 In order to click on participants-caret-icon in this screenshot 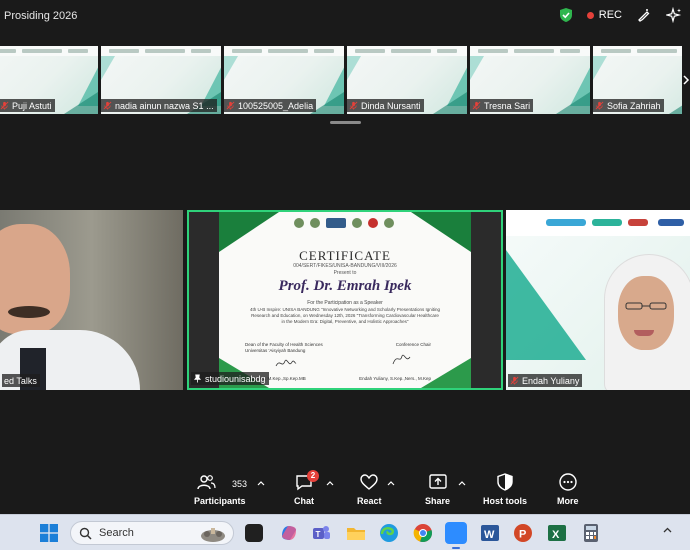, I will do `click(261, 483)`.